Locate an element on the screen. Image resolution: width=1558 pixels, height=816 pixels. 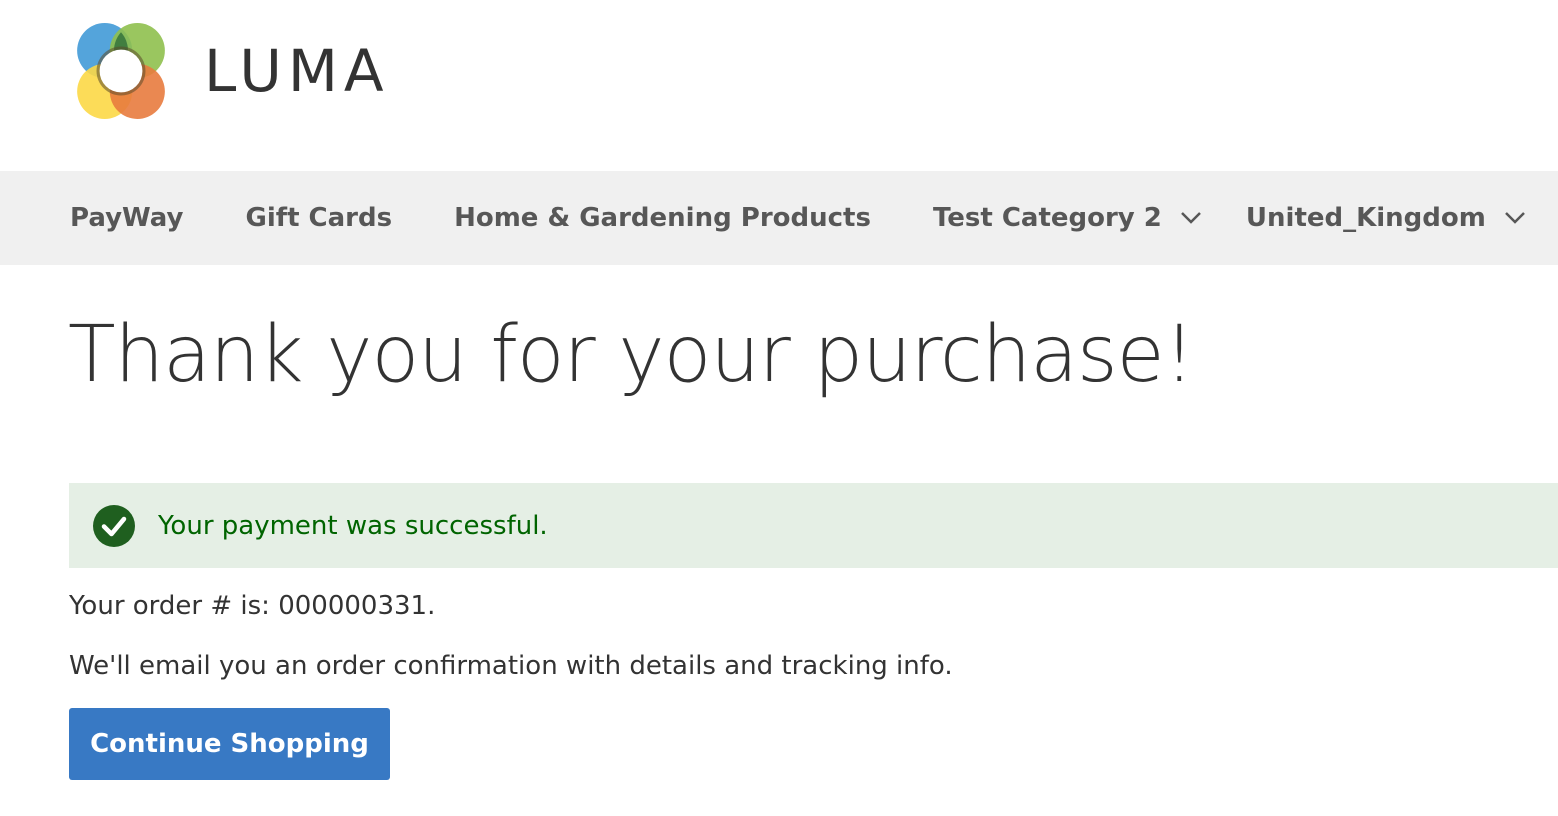
nav-item-label: PayWay is located at coordinates (127, 218).